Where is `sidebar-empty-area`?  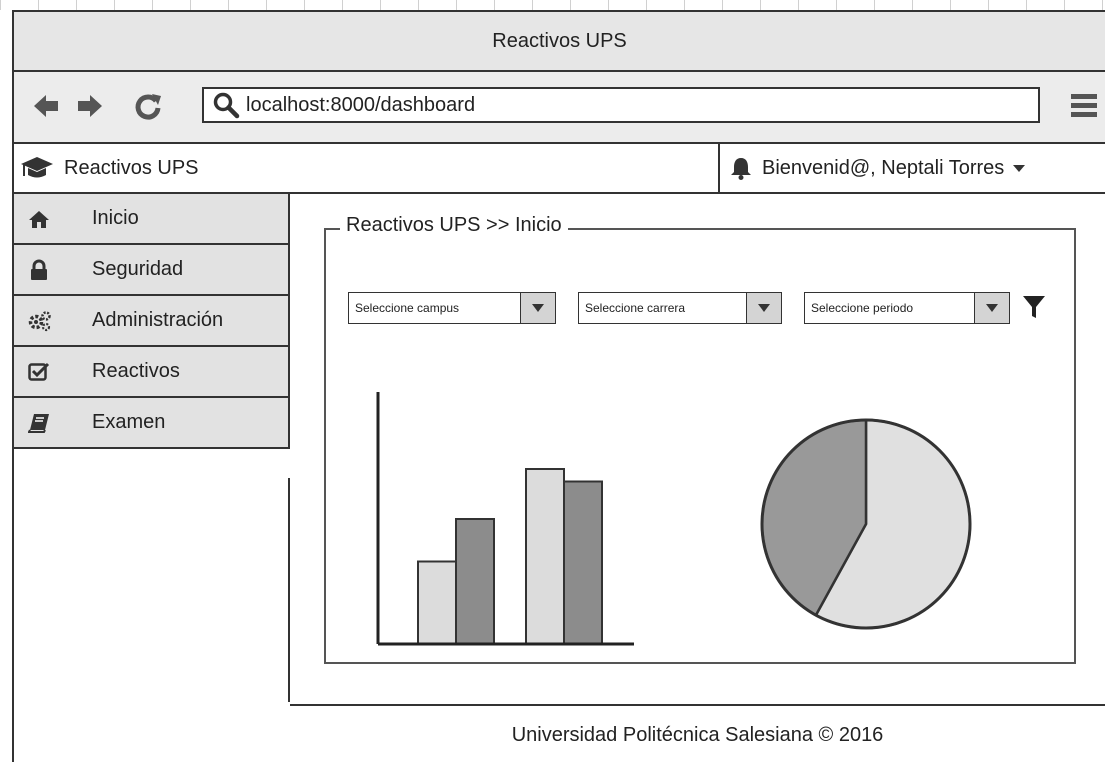
sidebar-empty-area is located at coordinates (152, 590).